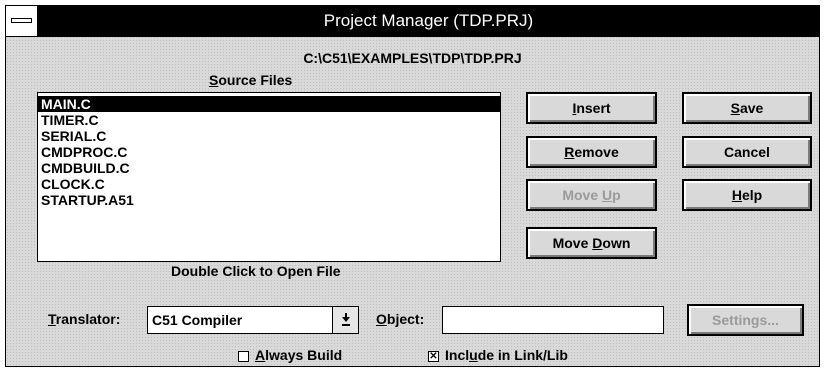 Image resolution: width=827 pixels, height=375 pixels. What do you see at coordinates (243, 356) in the screenshot?
I see `always-build-checkbox` at bounding box center [243, 356].